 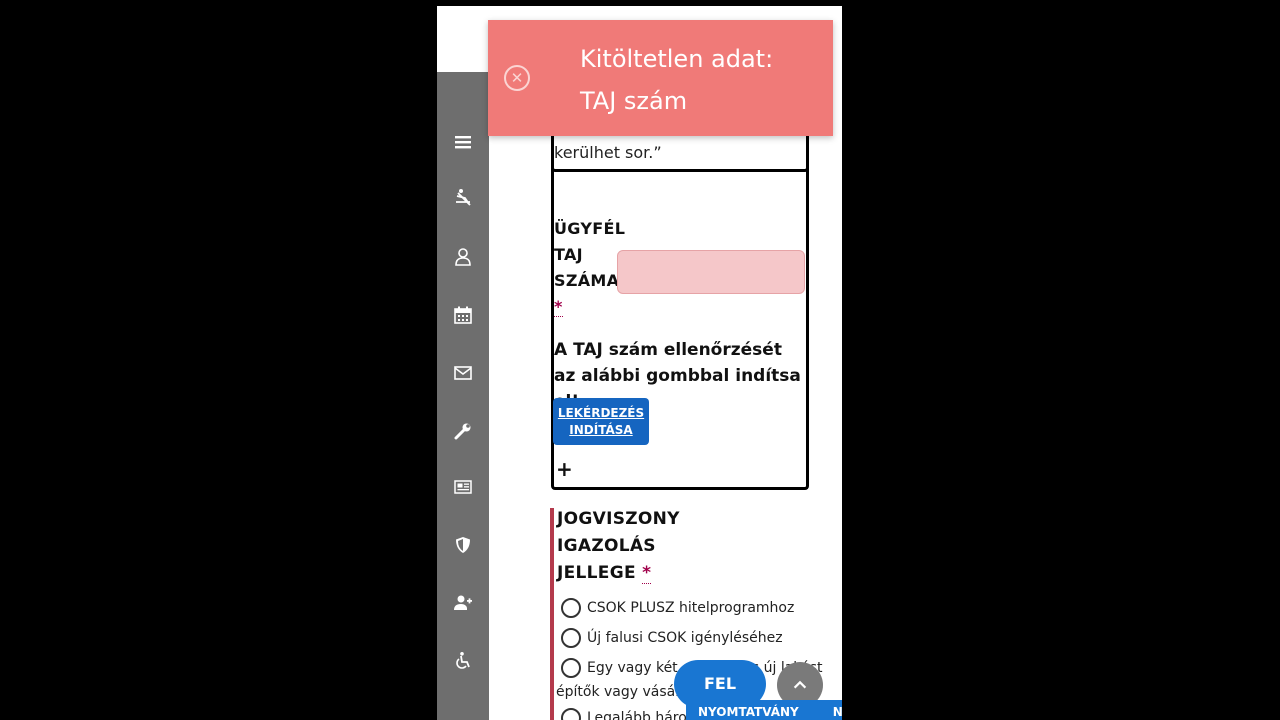 What do you see at coordinates (463, 142) in the screenshot?
I see `hamburger-icon` at bounding box center [463, 142].